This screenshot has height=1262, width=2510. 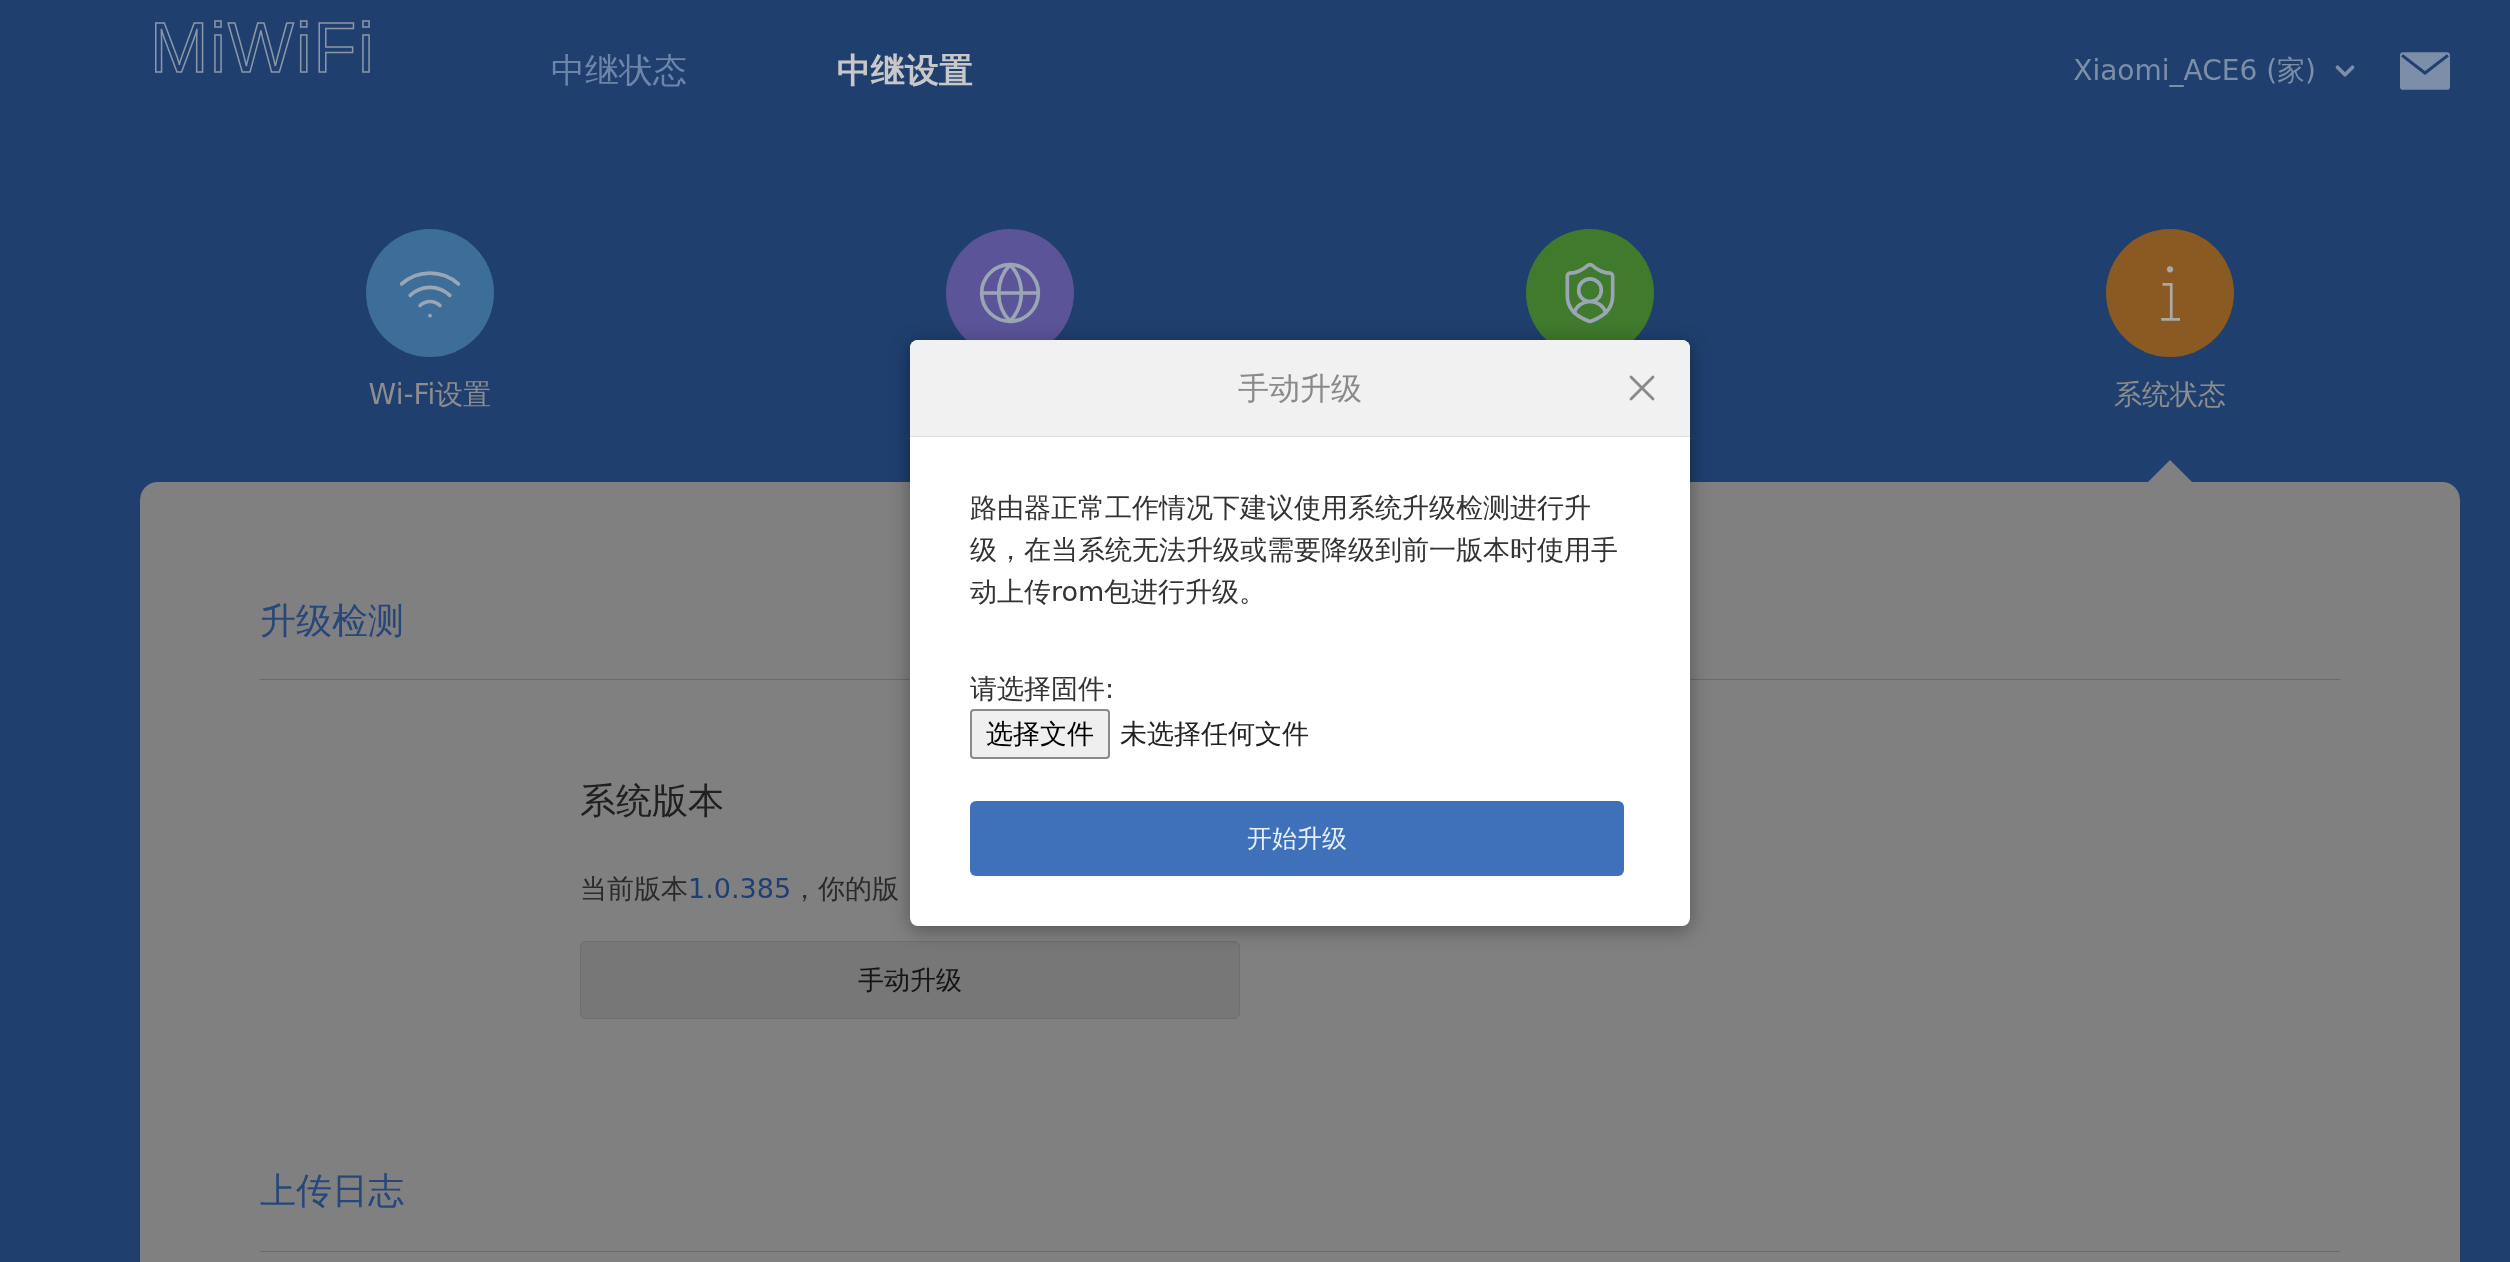 What do you see at coordinates (1040, 734) in the screenshot?
I see `choose-file-button: 选择文件` at bounding box center [1040, 734].